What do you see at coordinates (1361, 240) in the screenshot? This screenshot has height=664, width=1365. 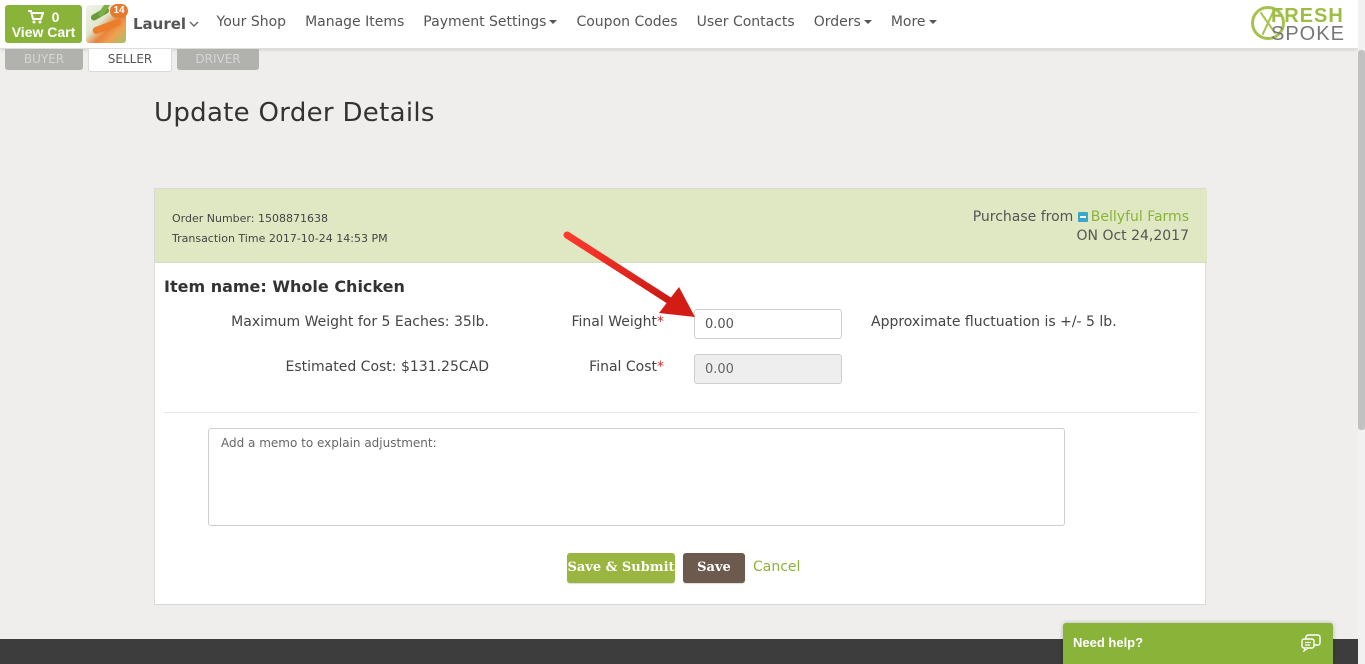 I see `scrollbar-thumb` at bounding box center [1361, 240].